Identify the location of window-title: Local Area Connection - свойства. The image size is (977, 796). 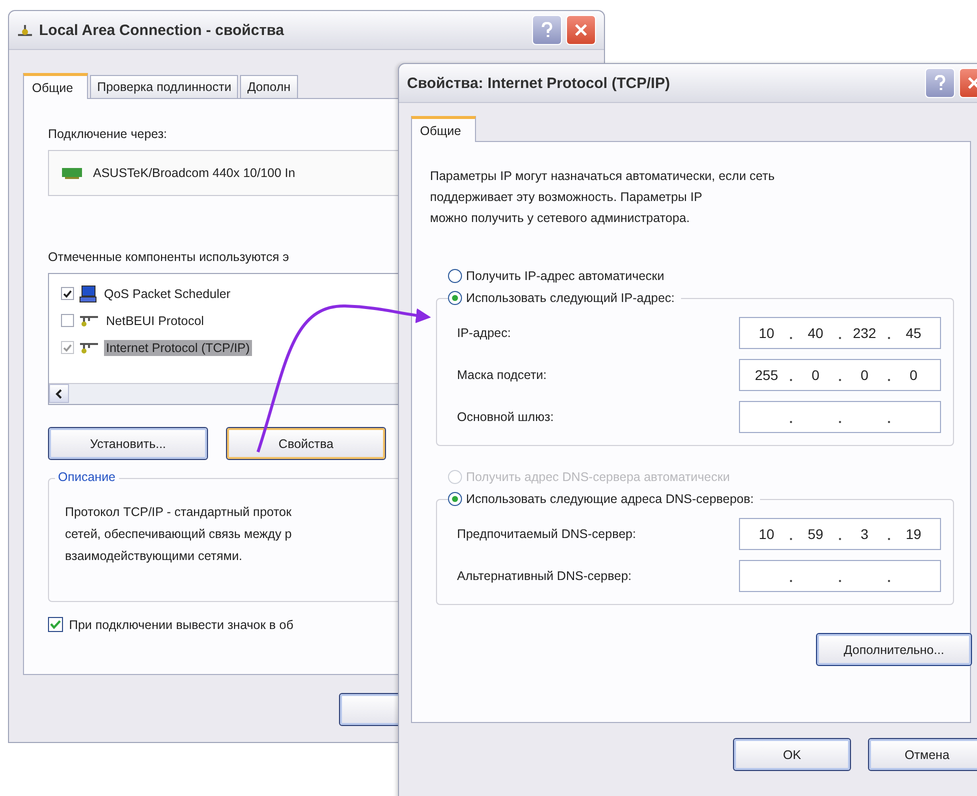
(162, 30).